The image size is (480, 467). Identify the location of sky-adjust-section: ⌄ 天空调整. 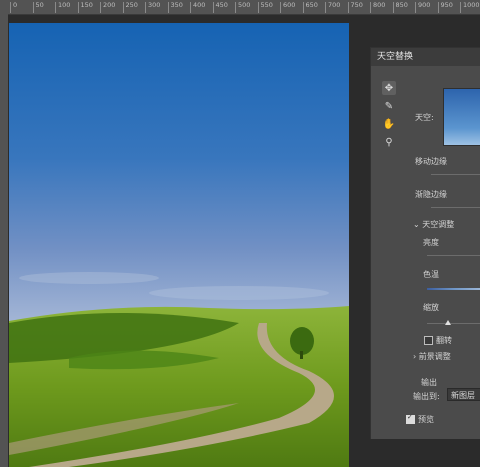
(433, 224).